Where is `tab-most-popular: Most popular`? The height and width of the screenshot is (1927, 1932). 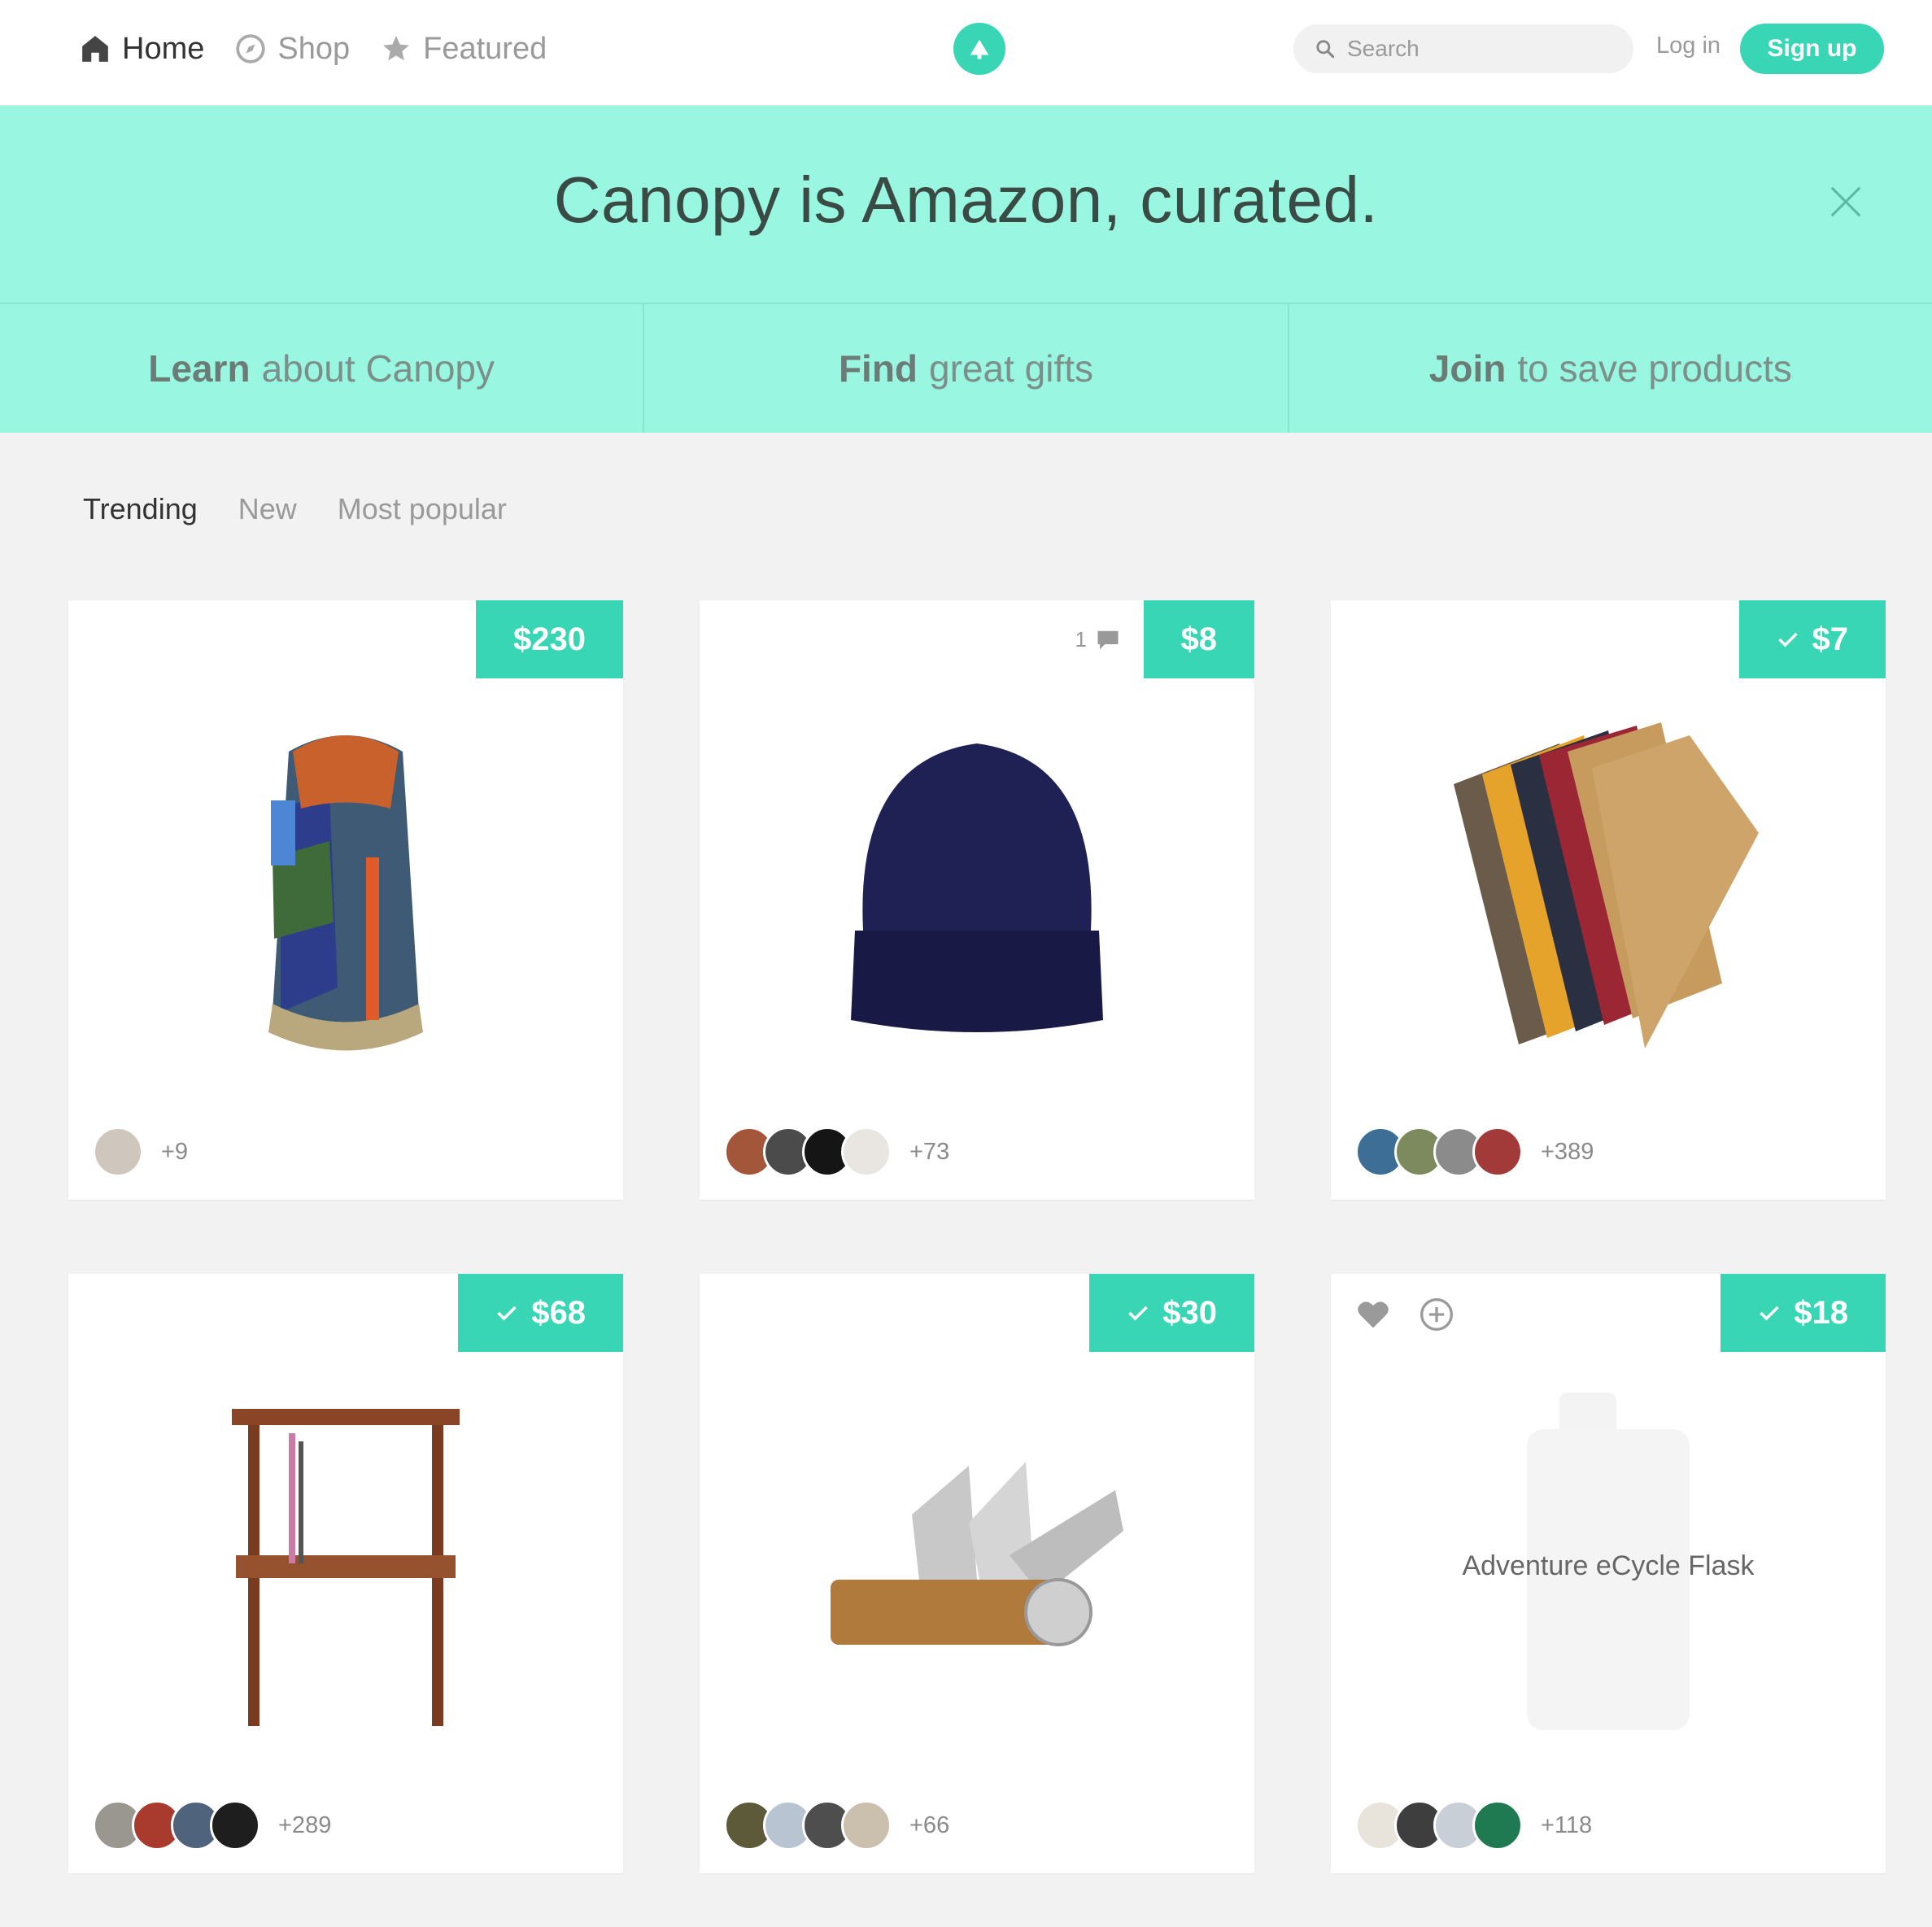 tab-most-popular: Most popular is located at coordinates (422, 509).